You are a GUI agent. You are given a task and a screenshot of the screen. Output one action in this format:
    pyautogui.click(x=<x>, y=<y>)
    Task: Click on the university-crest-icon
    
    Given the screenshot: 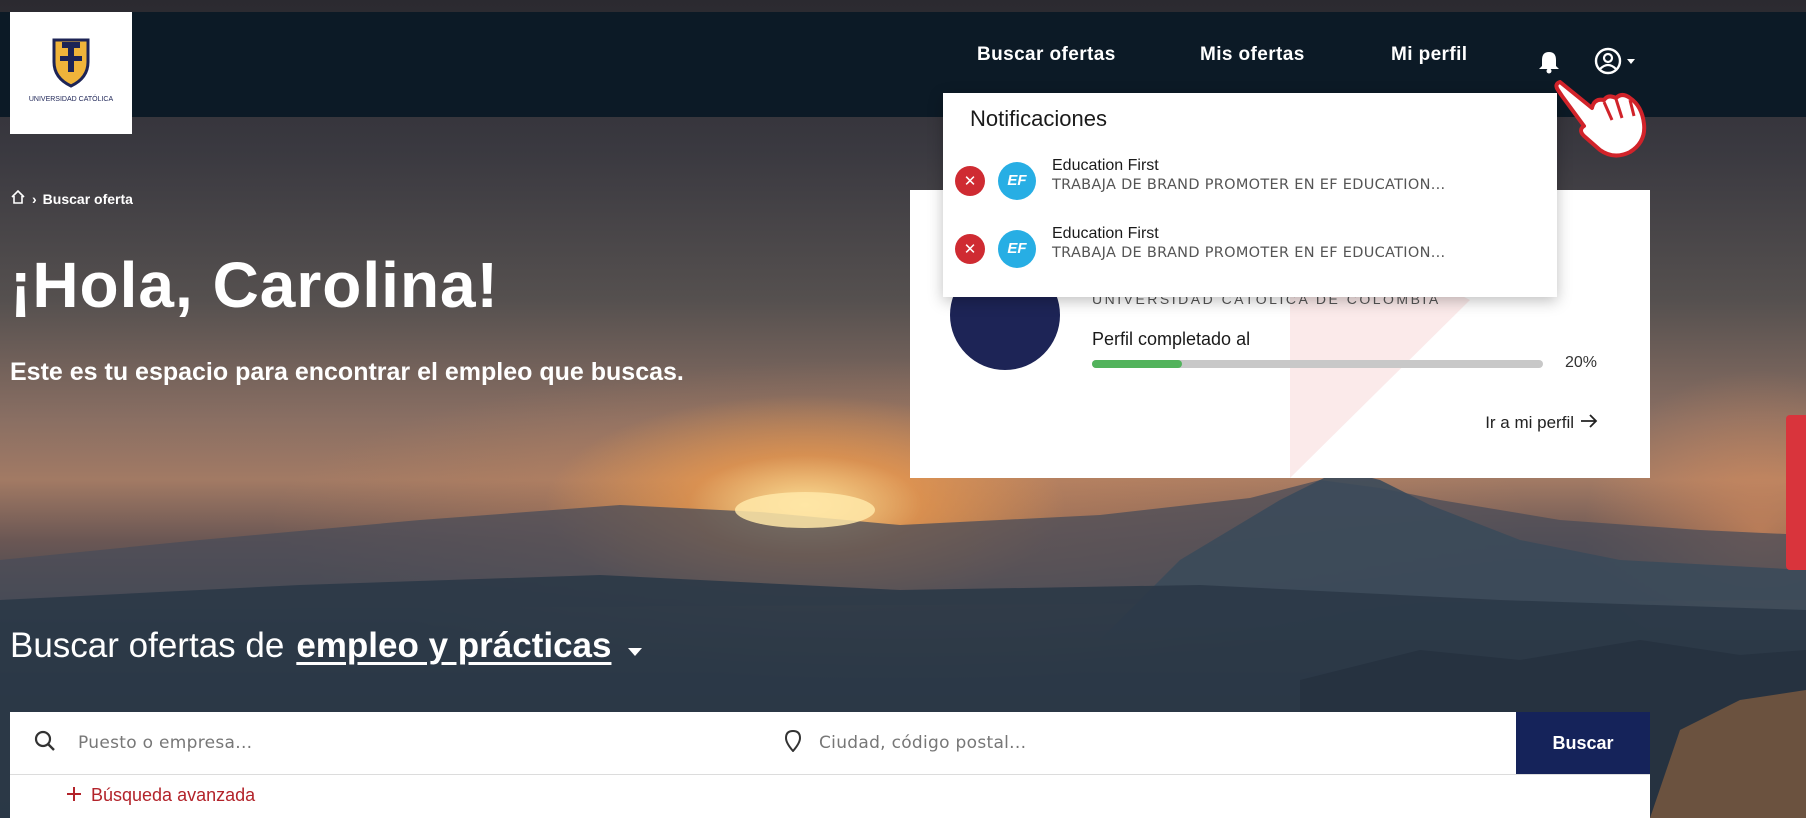 What is the action you would take?
    pyautogui.click(x=71, y=63)
    